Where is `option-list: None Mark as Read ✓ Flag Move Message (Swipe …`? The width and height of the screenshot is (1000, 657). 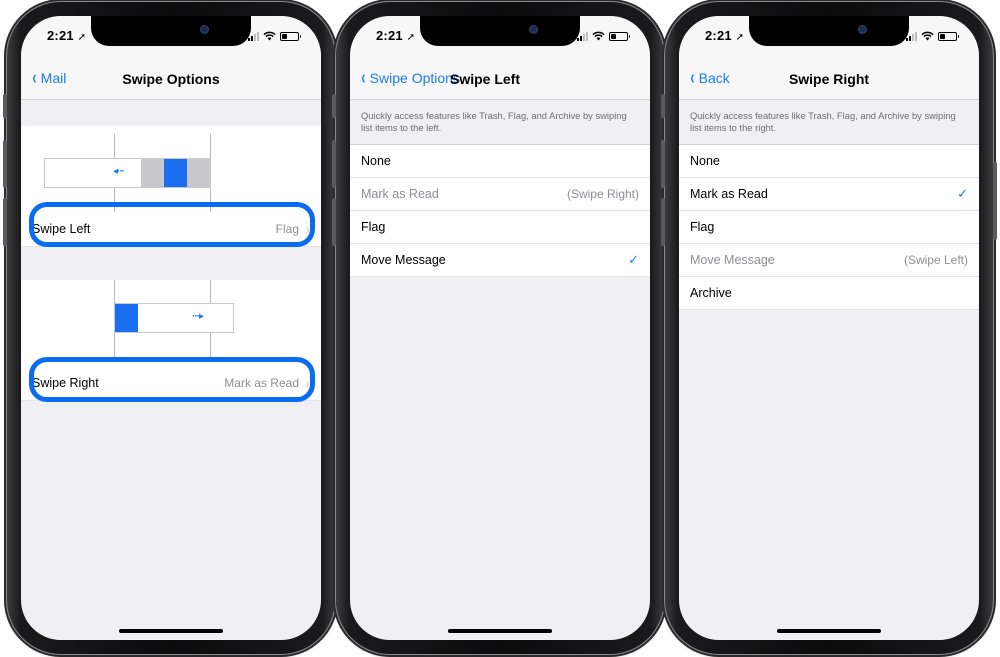 option-list: None Mark as Read ✓ Flag Move Message (Swipe … is located at coordinates (829, 227).